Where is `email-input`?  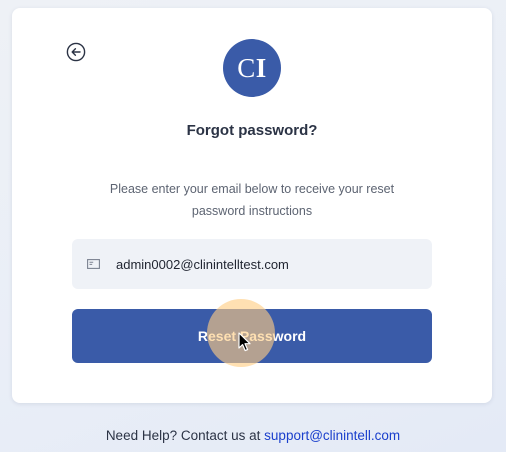 email-input is located at coordinates (266, 264).